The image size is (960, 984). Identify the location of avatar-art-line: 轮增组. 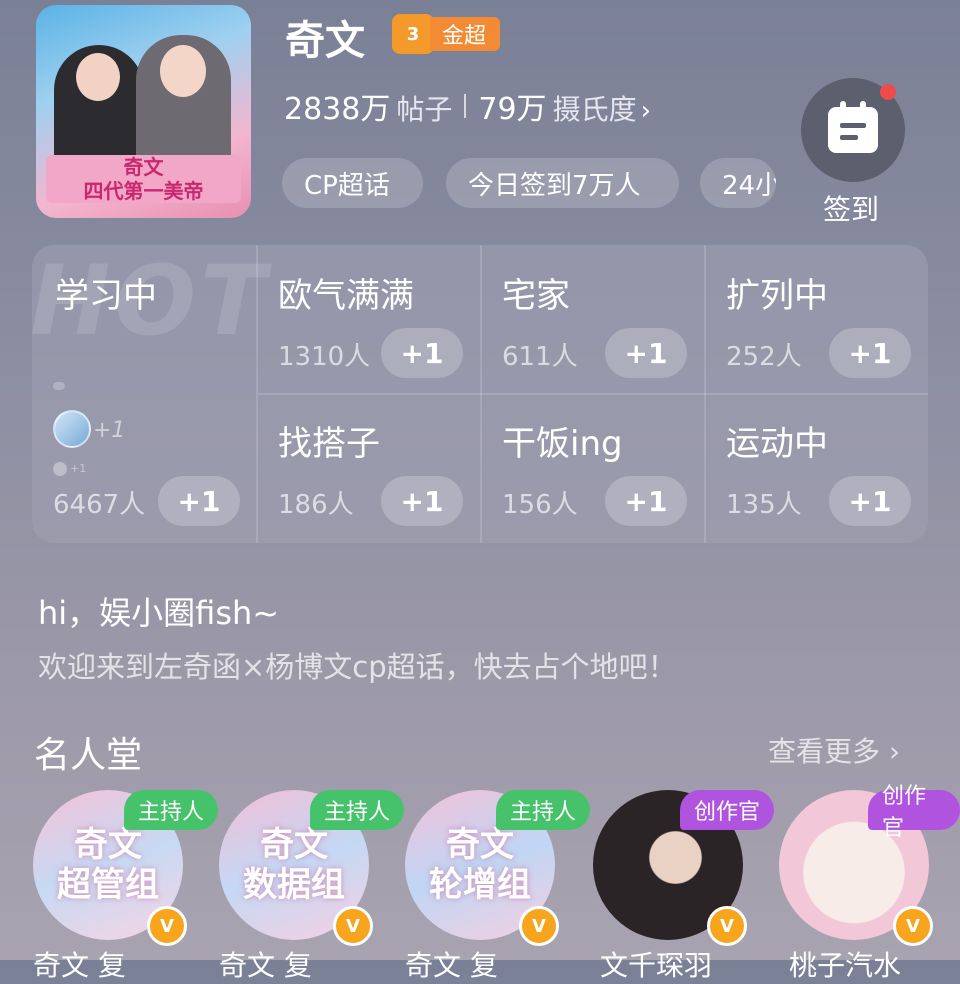
(480, 885).